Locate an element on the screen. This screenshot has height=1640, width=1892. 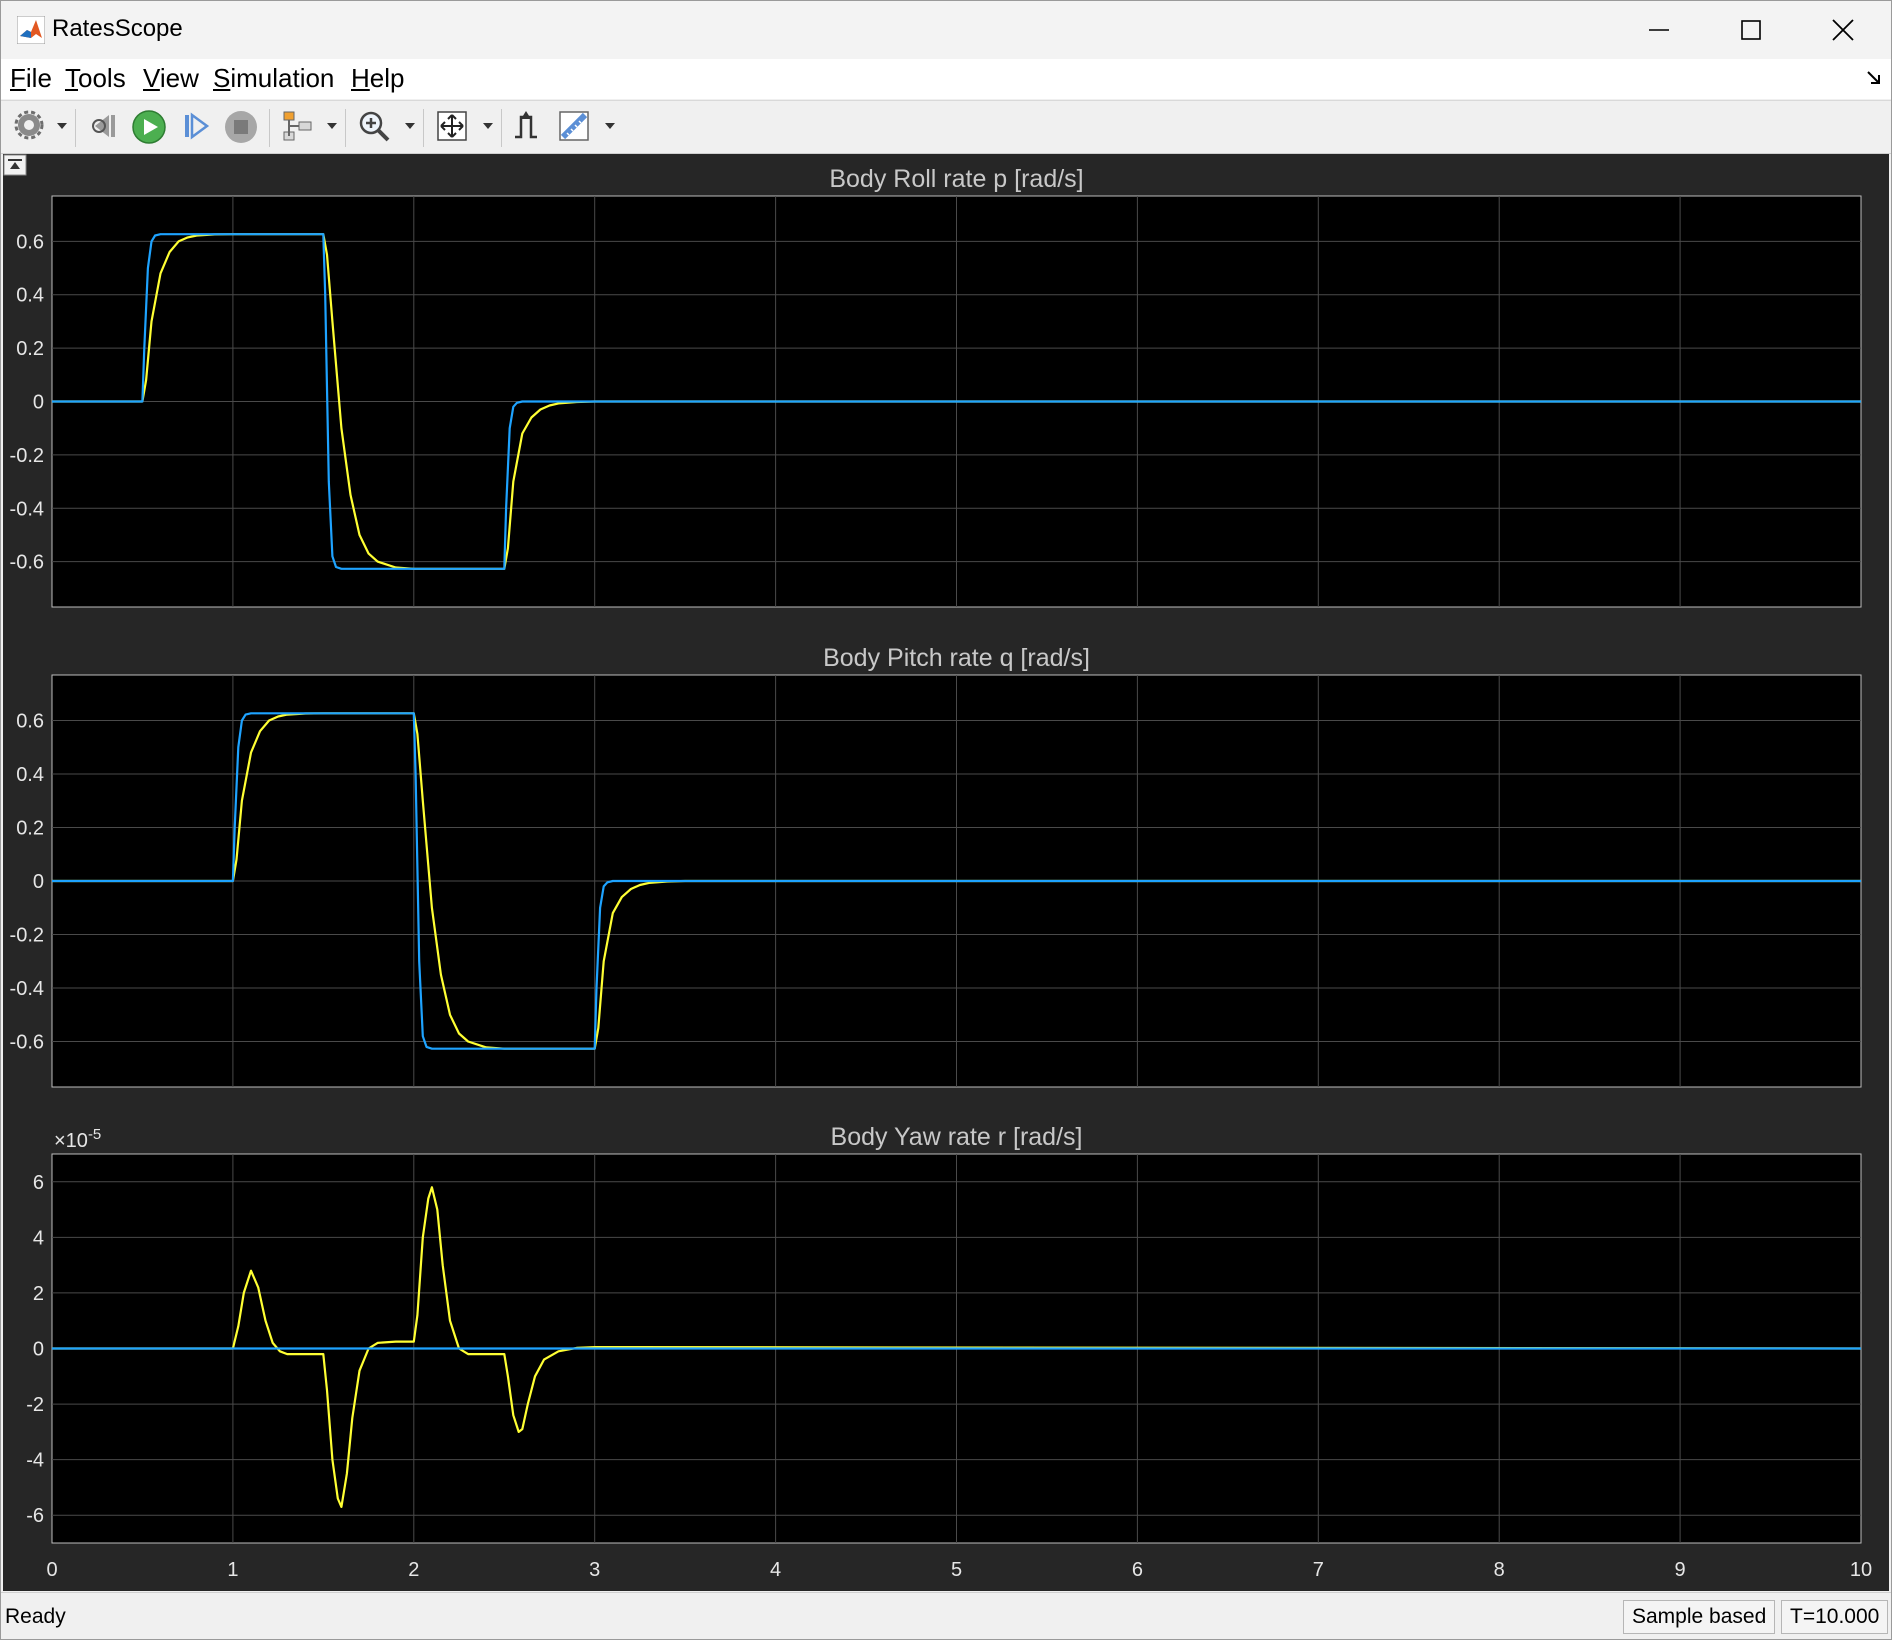
undock-icon is located at coordinates (1874, 78).